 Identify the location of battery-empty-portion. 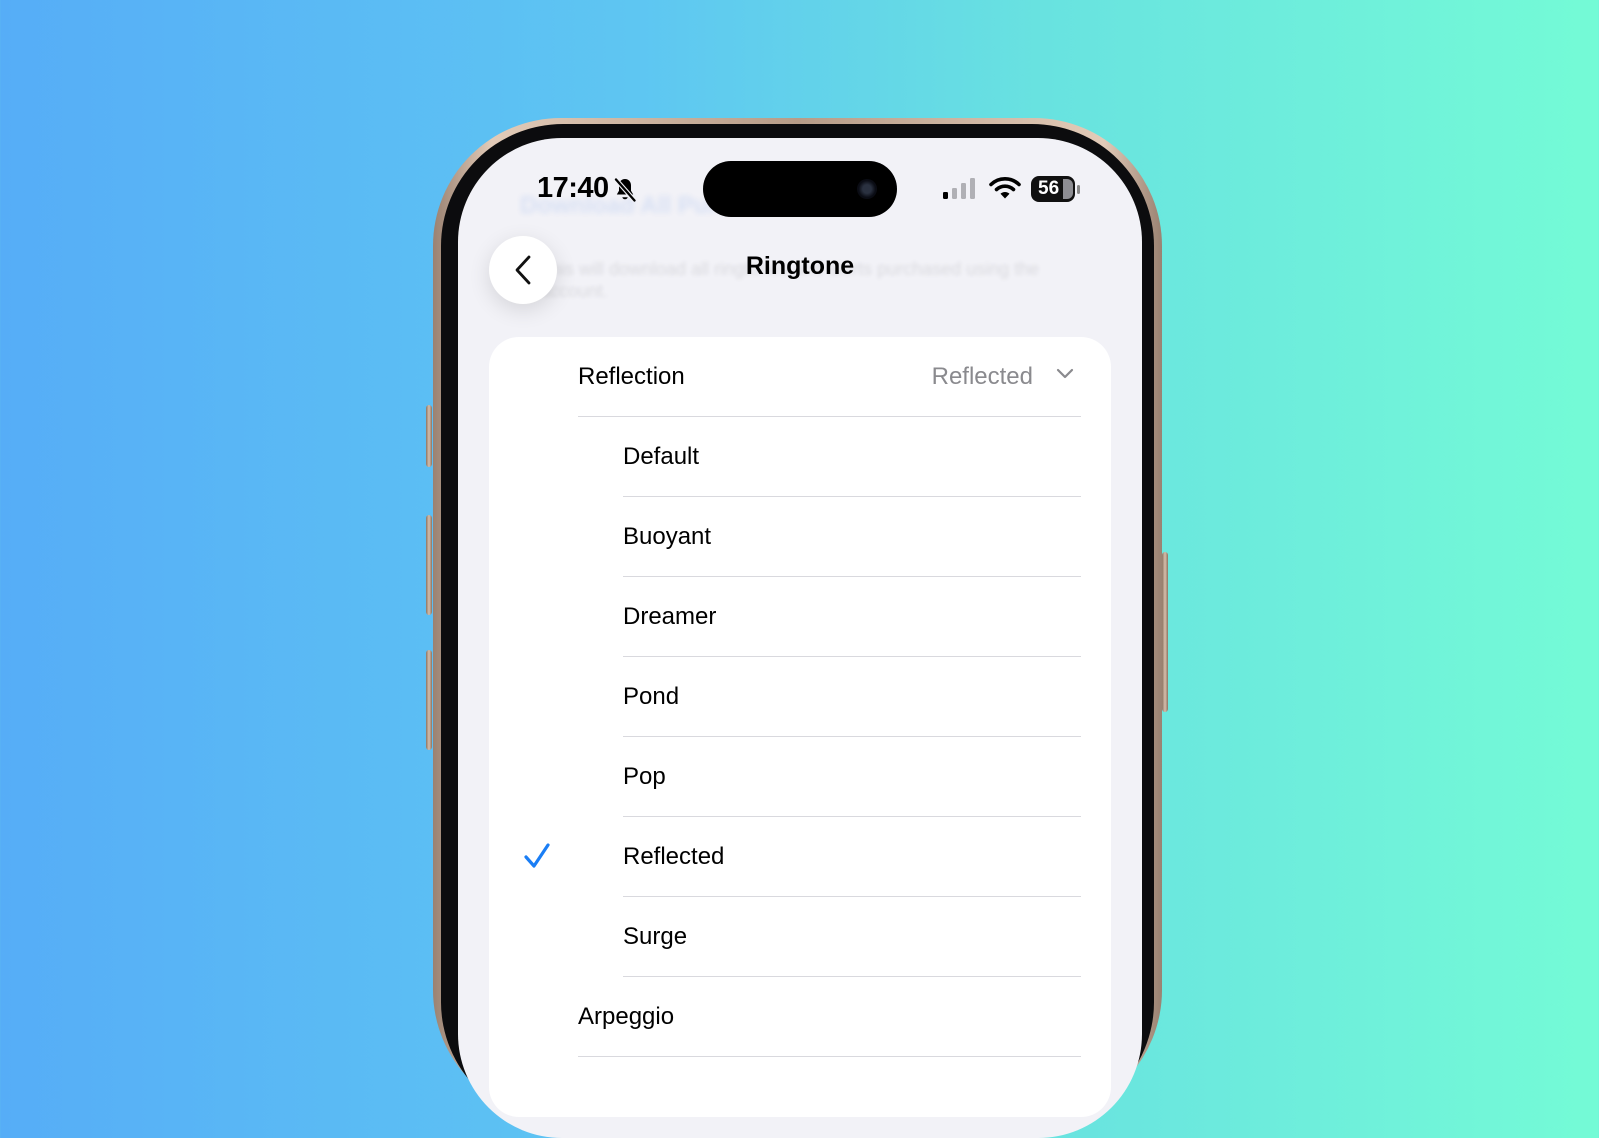
(1068, 189).